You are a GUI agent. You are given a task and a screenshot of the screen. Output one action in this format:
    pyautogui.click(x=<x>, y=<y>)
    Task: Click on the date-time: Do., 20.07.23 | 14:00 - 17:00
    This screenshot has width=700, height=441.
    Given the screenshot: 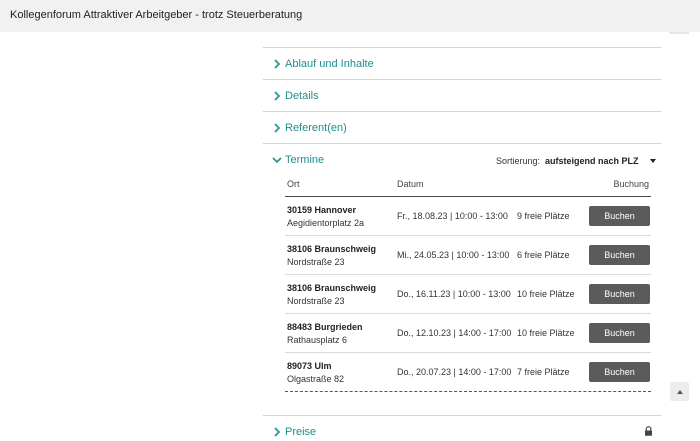 What is the action you would take?
    pyautogui.click(x=454, y=372)
    